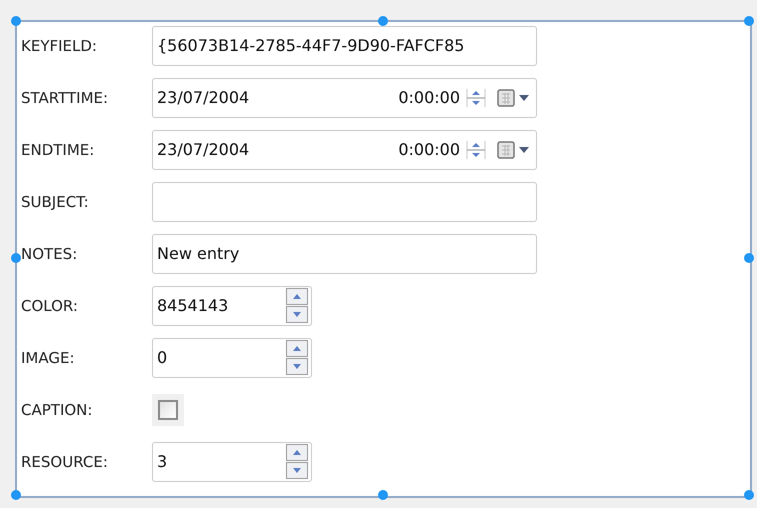 The image size is (757, 508). What do you see at coordinates (344, 254) in the screenshot?
I see `text-field: New entry` at bounding box center [344, 254].